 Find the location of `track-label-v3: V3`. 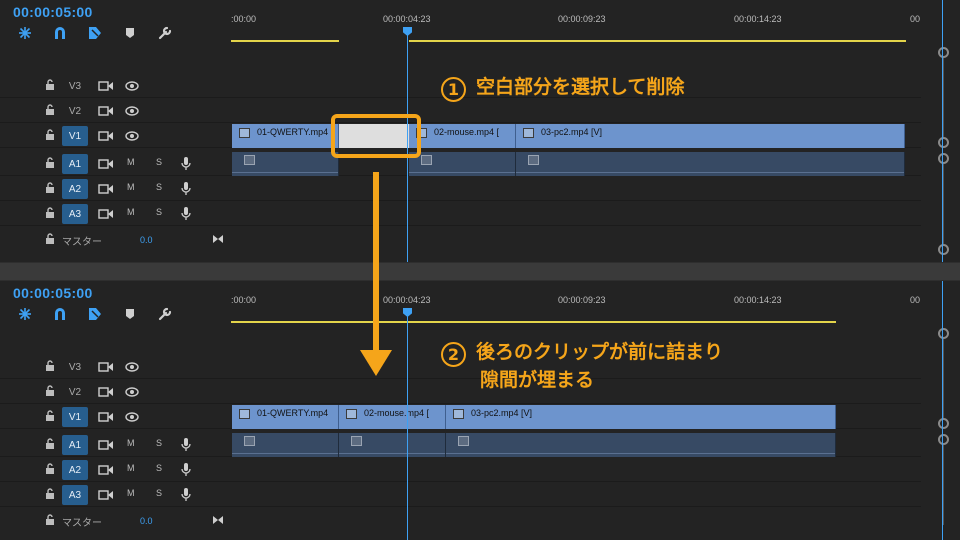

track-label-v3: V3 is located at coordinates (75, 86).